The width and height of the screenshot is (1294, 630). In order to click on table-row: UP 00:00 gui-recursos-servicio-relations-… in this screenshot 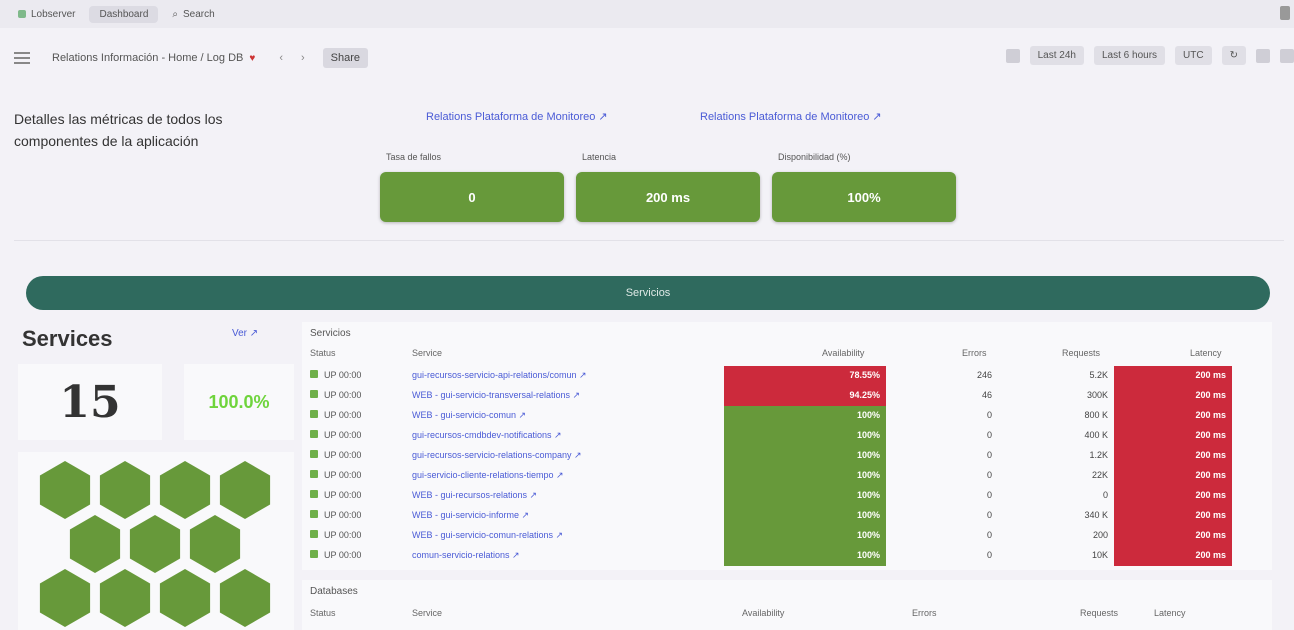, I will do `click(787, 456)`.